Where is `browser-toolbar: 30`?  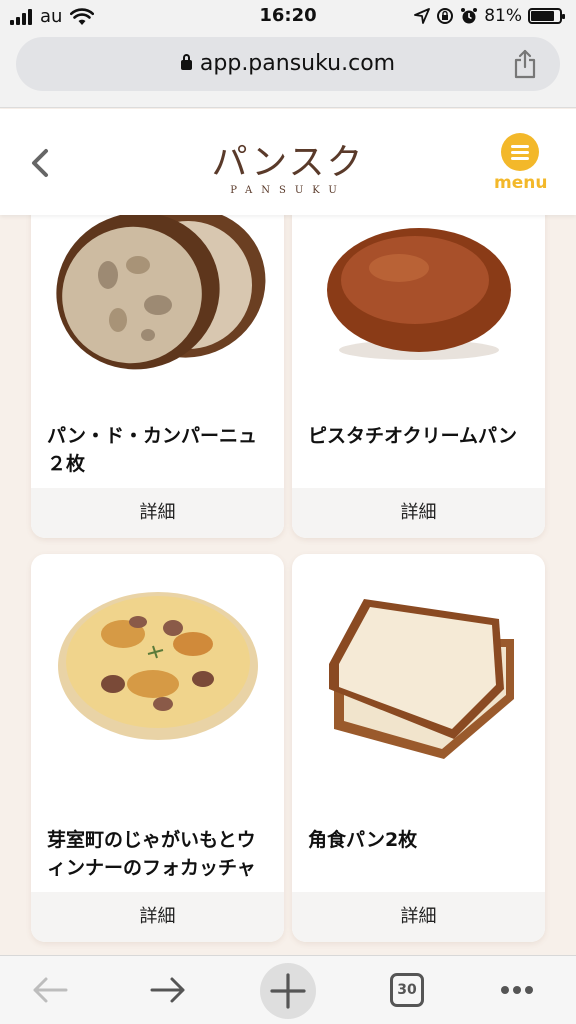
browser-toolbar: 30 is located at coordinates (288, 989).